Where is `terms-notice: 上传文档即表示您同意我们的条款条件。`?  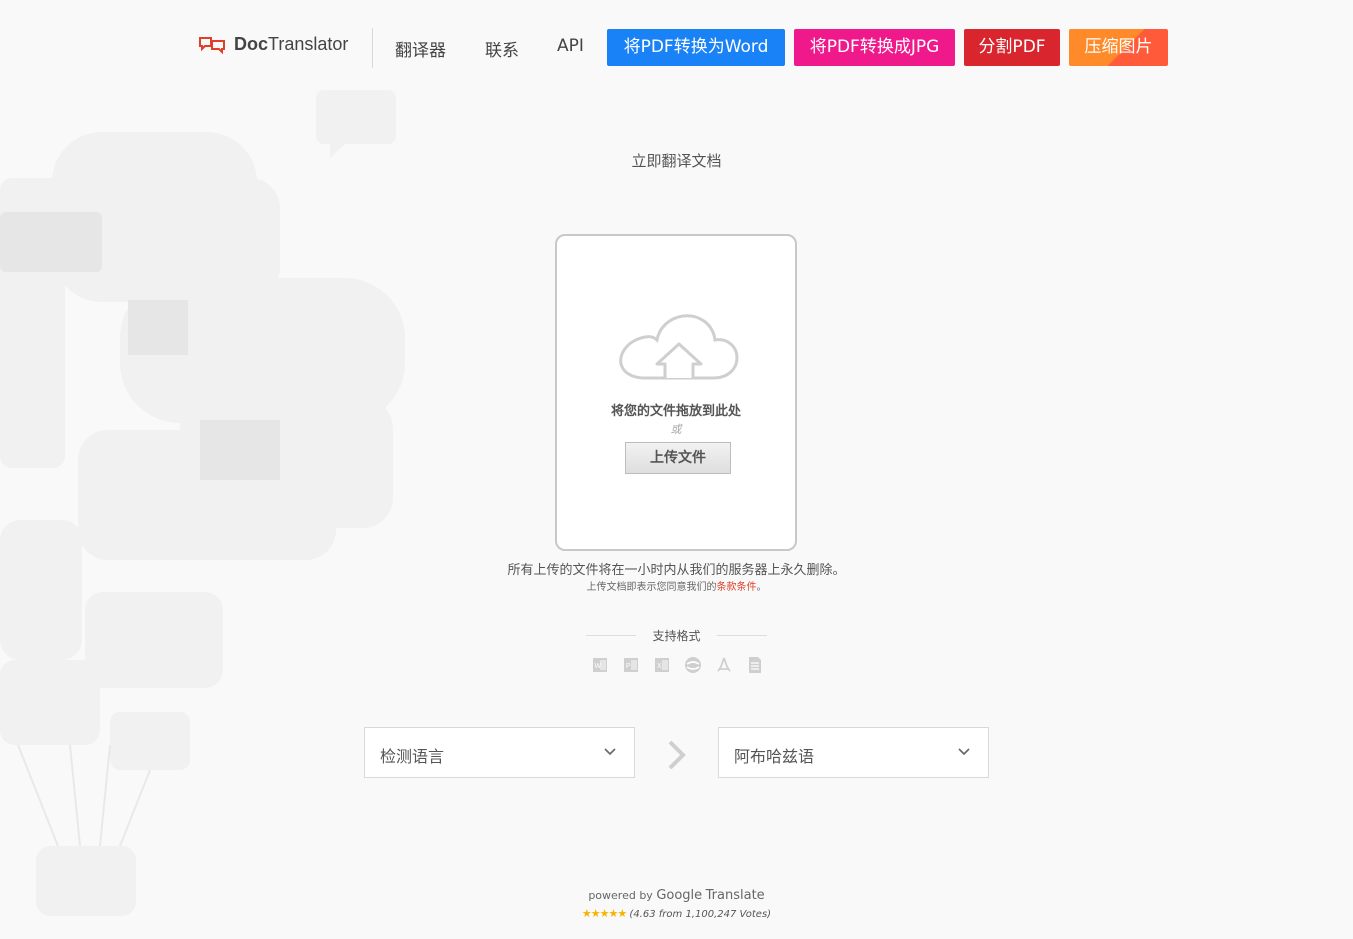
terms-notice: 上传文档即表示您同意我们的条款条件。 is located at coordinates (676, 587).